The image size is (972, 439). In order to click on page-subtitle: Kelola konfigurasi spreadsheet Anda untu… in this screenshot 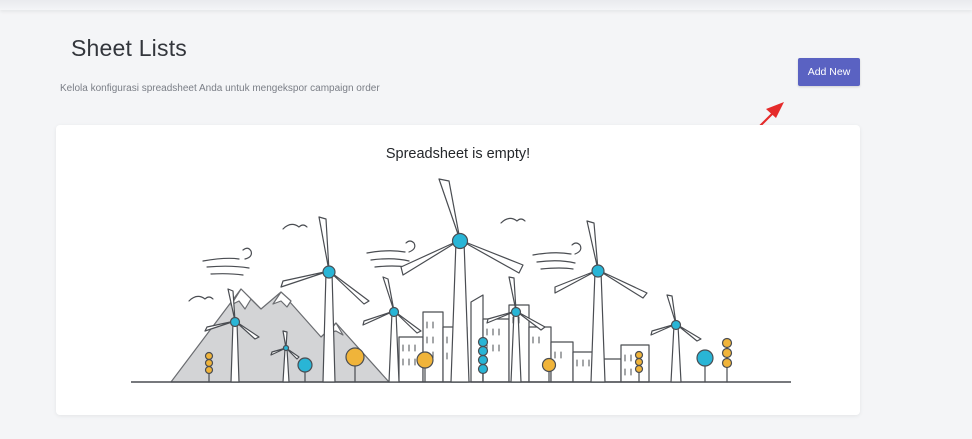, I will do `click(220, 88)`.